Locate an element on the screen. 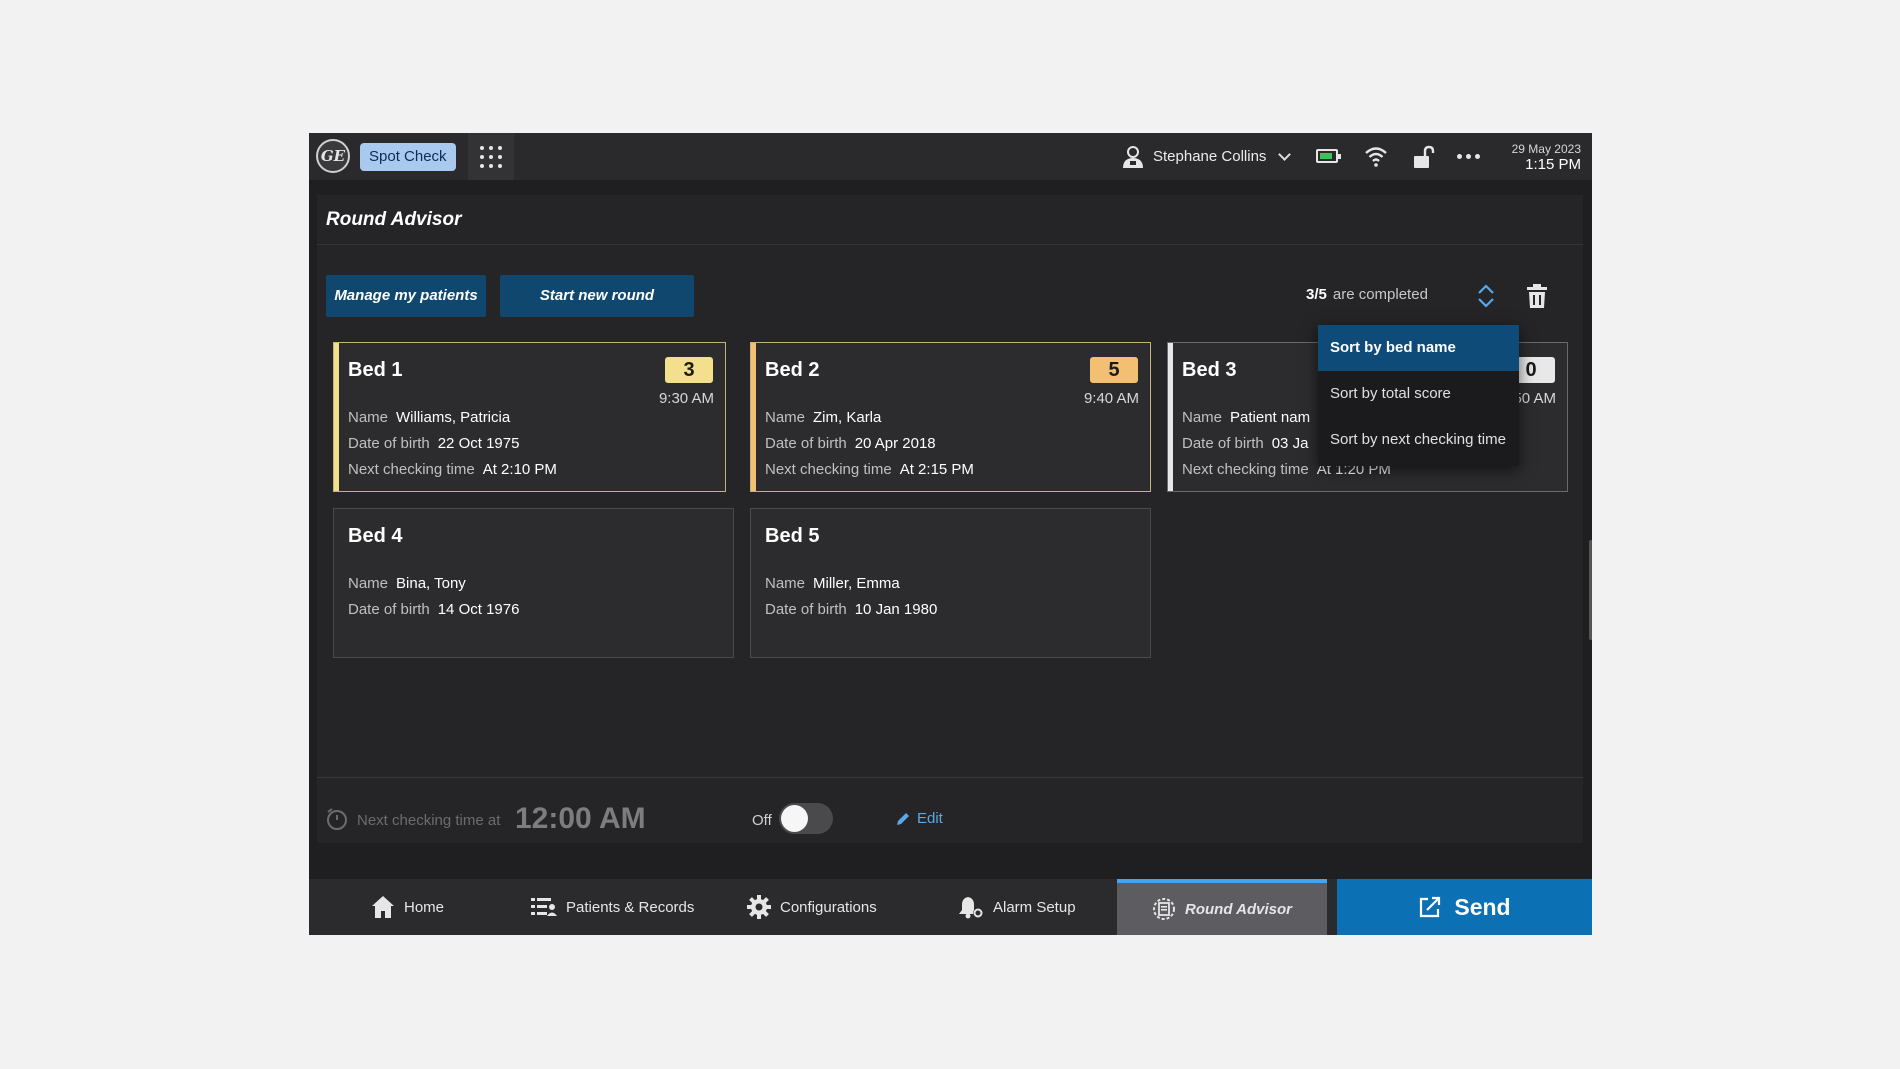 The height and width of the screenshot is (1069, 1900). edit-button: Edit is located at coordinates (919, 818).